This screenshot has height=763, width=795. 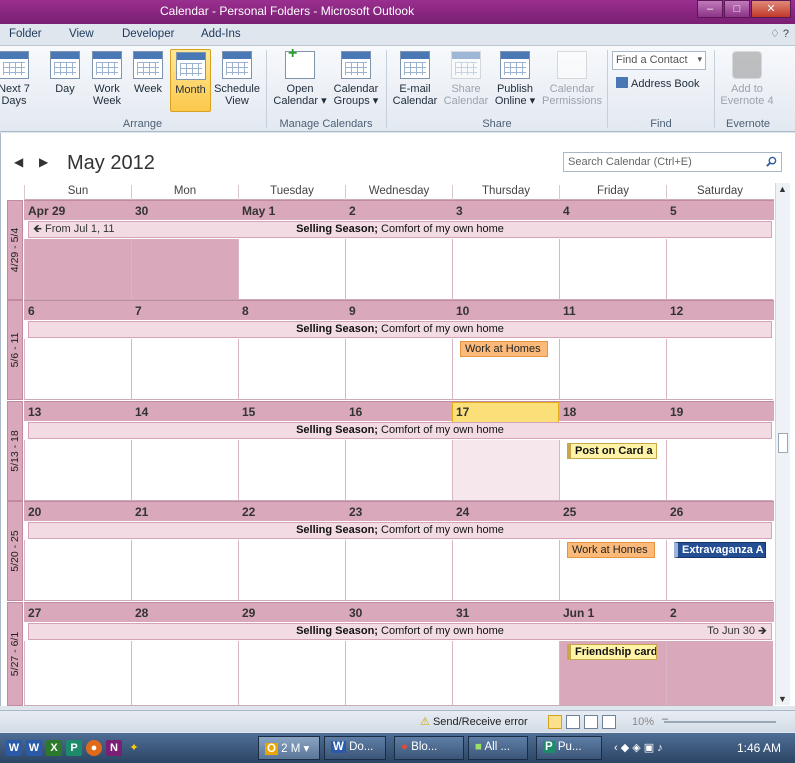 I want to click on date-number: 31, so click(x=462, y=613).